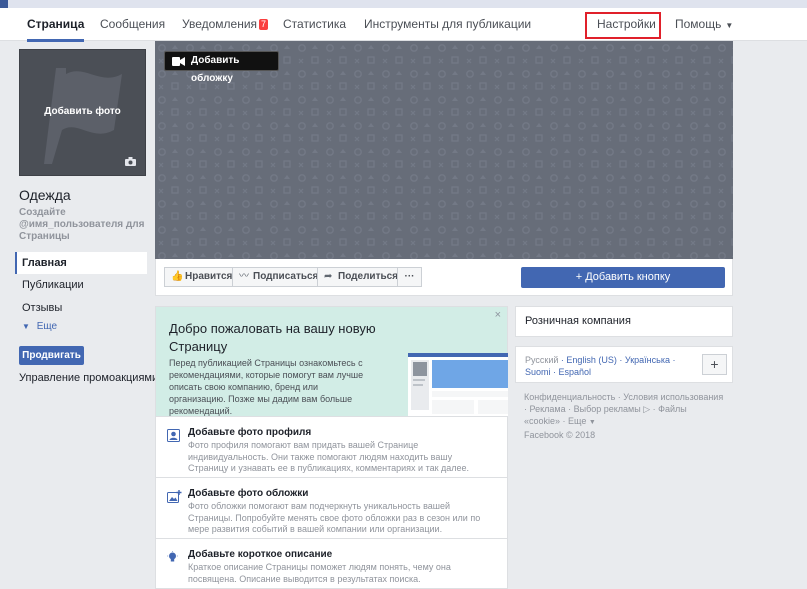 This screenshot has height=589, width=807. Describe the element at coordinates (575, 372) in the screenshot. I see `language-link: Español` at that location.